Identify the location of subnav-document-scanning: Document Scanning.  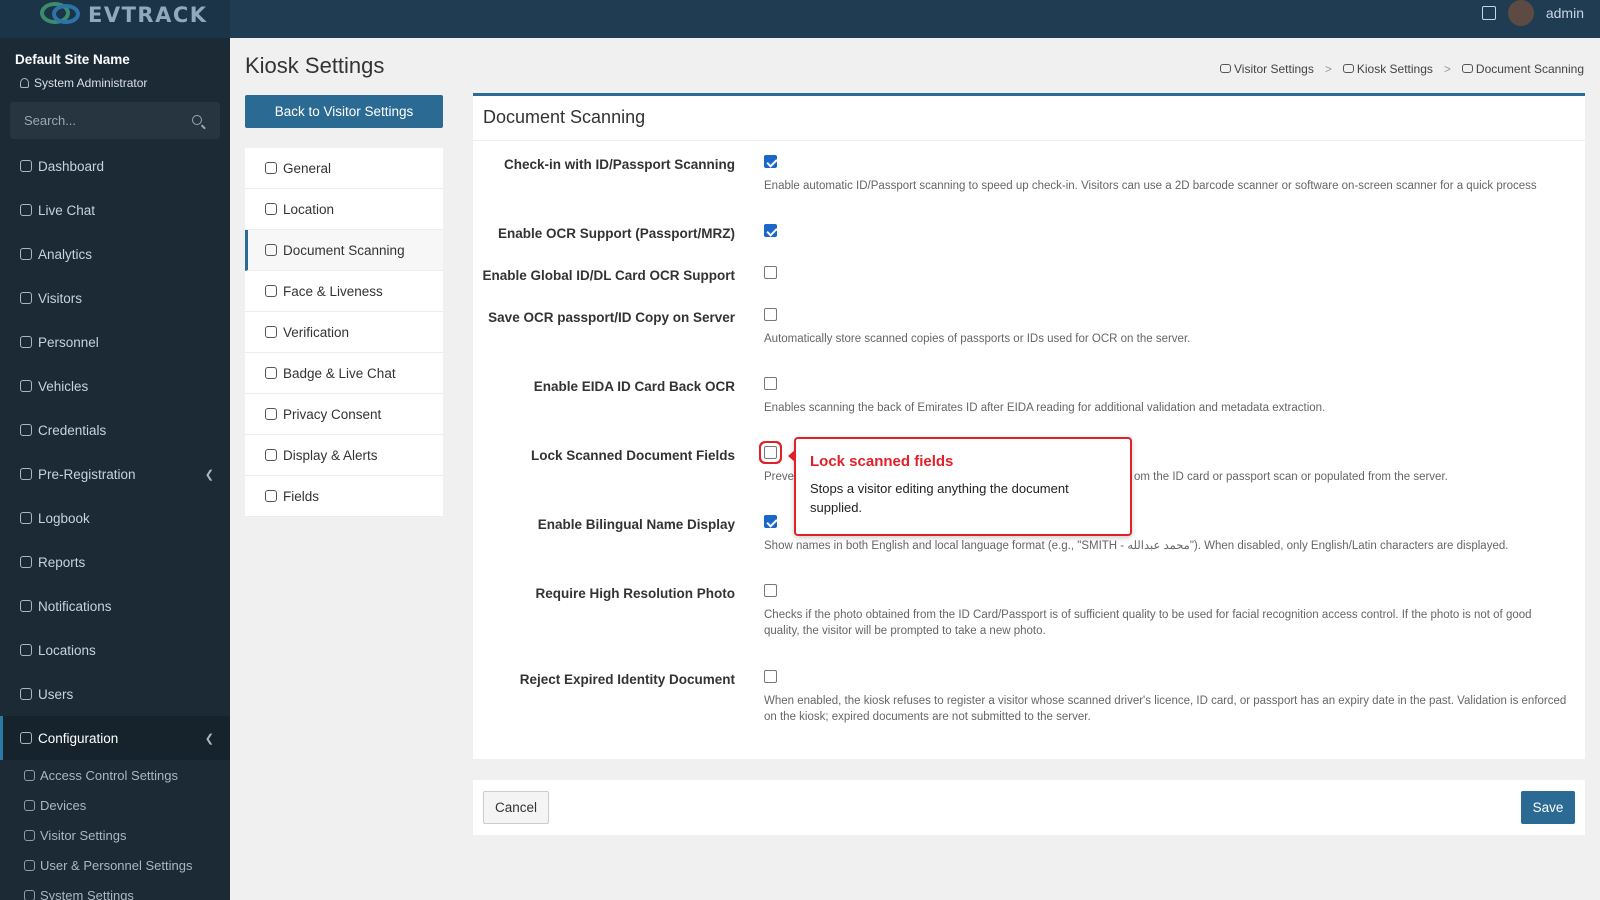
(344, 250).